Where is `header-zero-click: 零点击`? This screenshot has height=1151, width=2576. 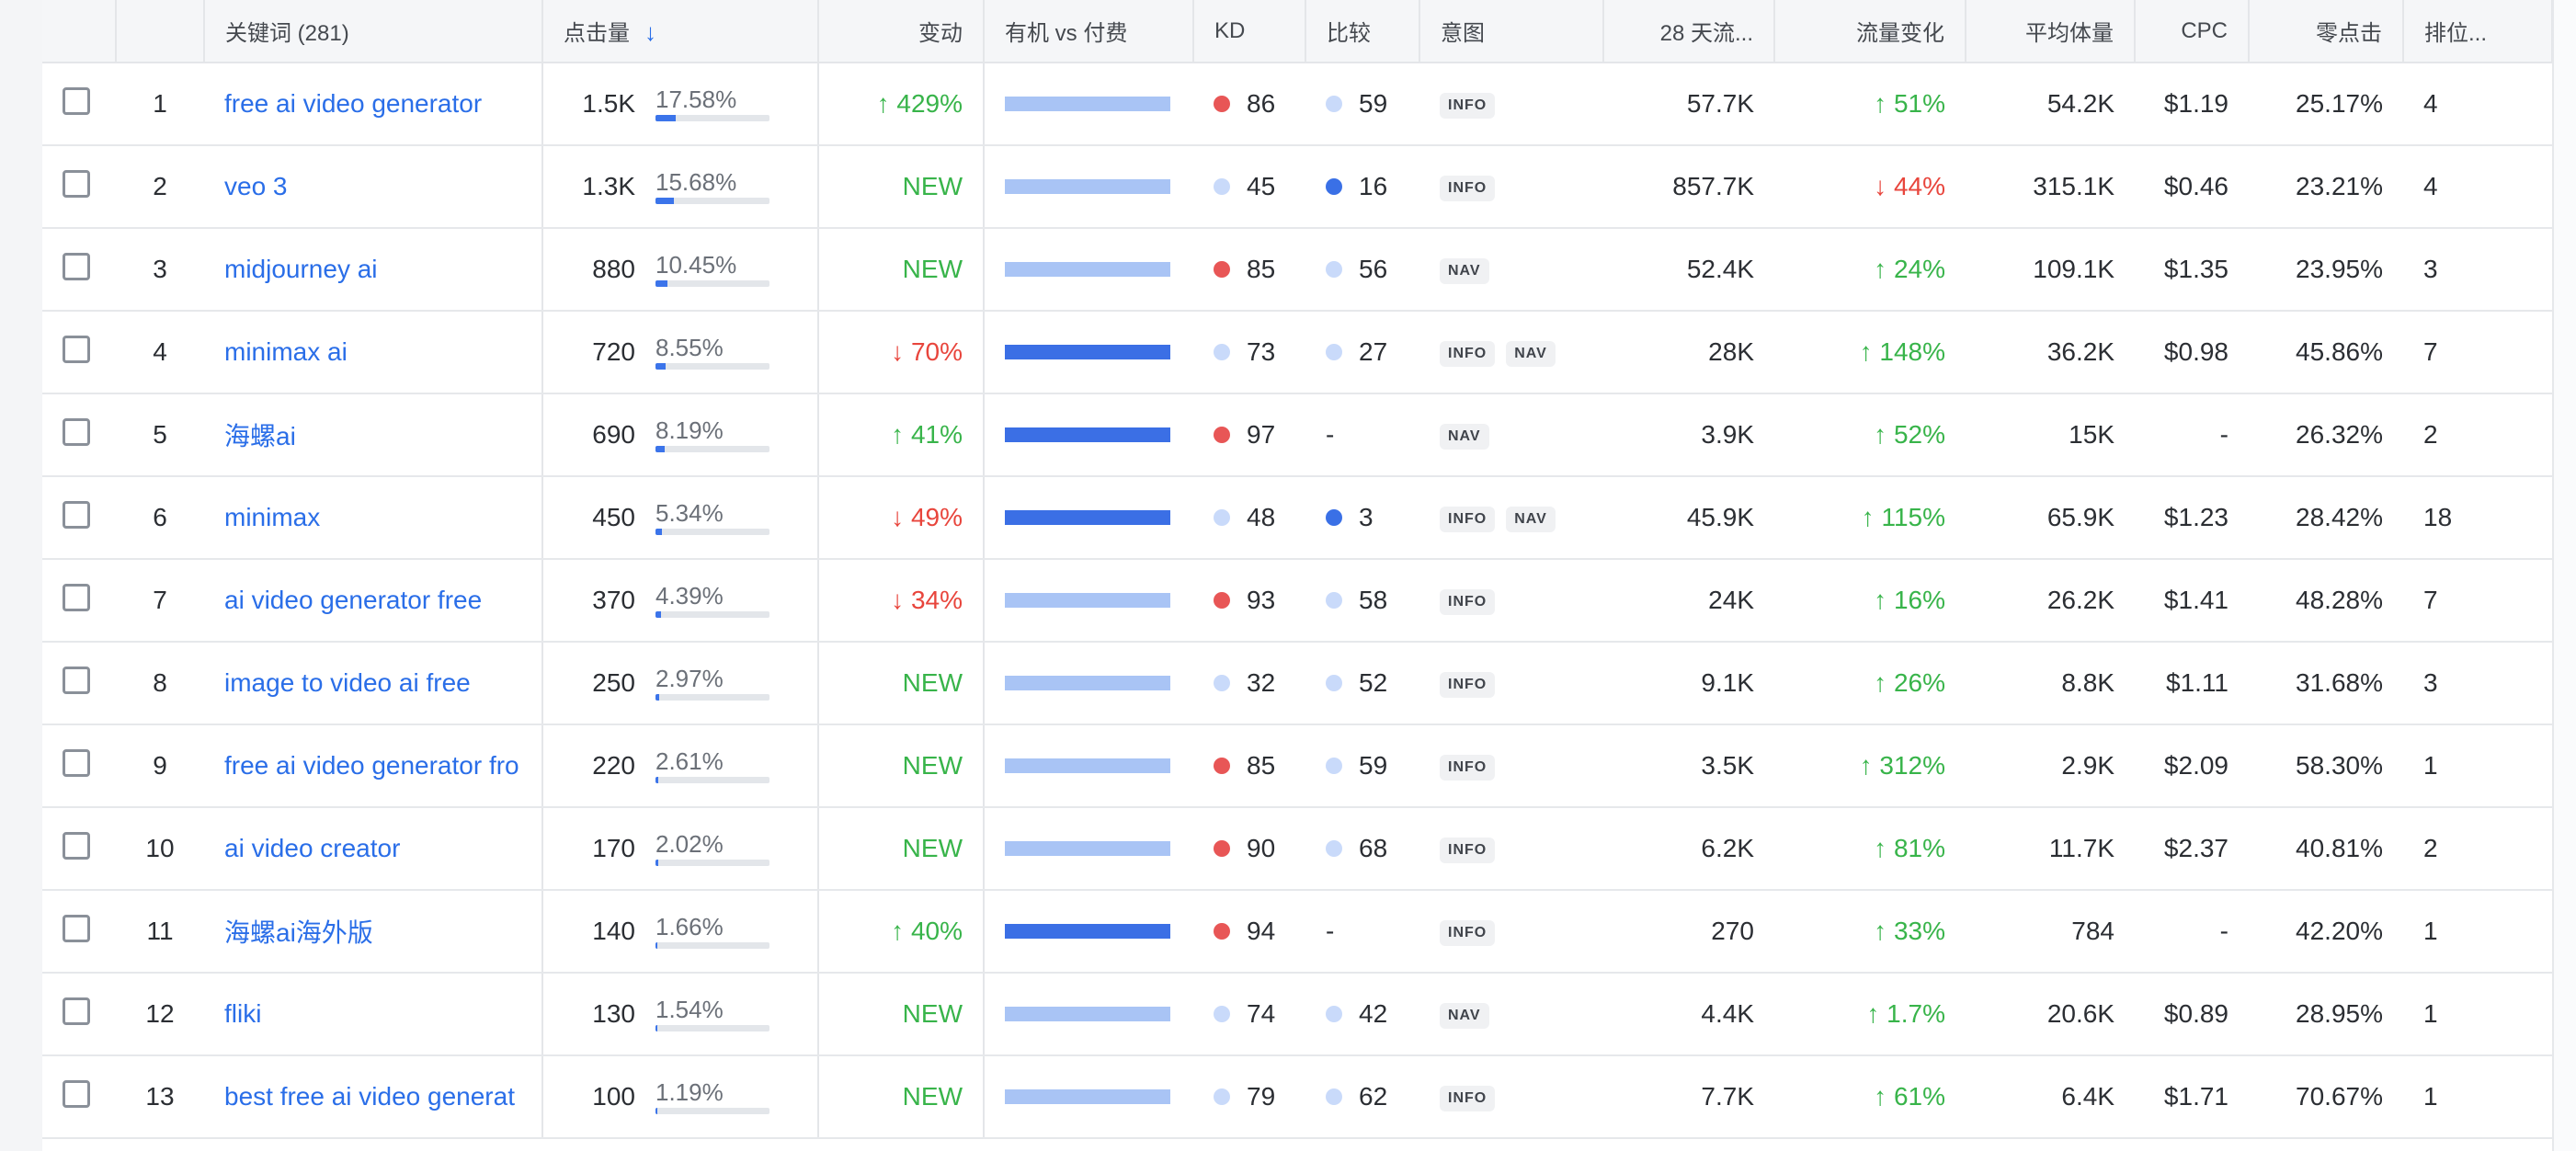 header-zero-click: 零点击 is located at coordinates (2326, 31).